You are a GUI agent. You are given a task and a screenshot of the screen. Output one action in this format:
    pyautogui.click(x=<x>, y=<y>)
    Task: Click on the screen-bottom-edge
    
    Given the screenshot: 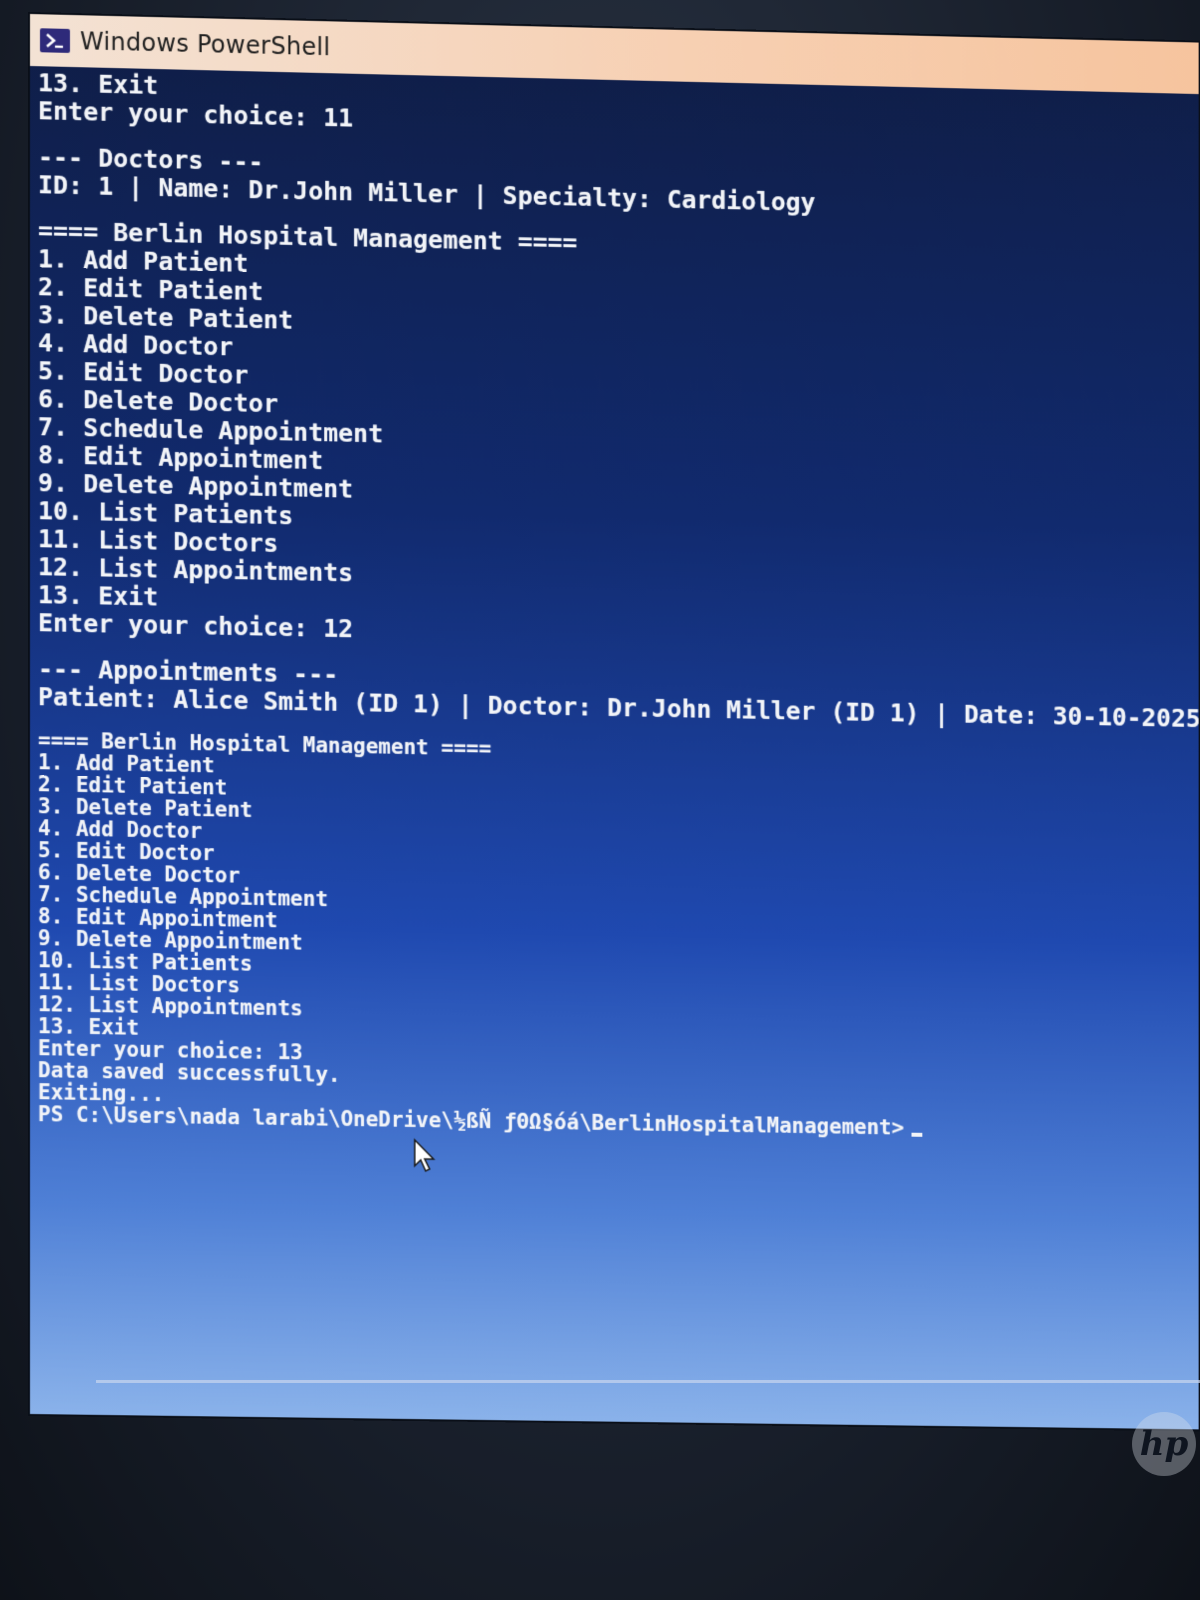 What is the action you would take?
    pyautogui.click(x=648, y=1381)
    